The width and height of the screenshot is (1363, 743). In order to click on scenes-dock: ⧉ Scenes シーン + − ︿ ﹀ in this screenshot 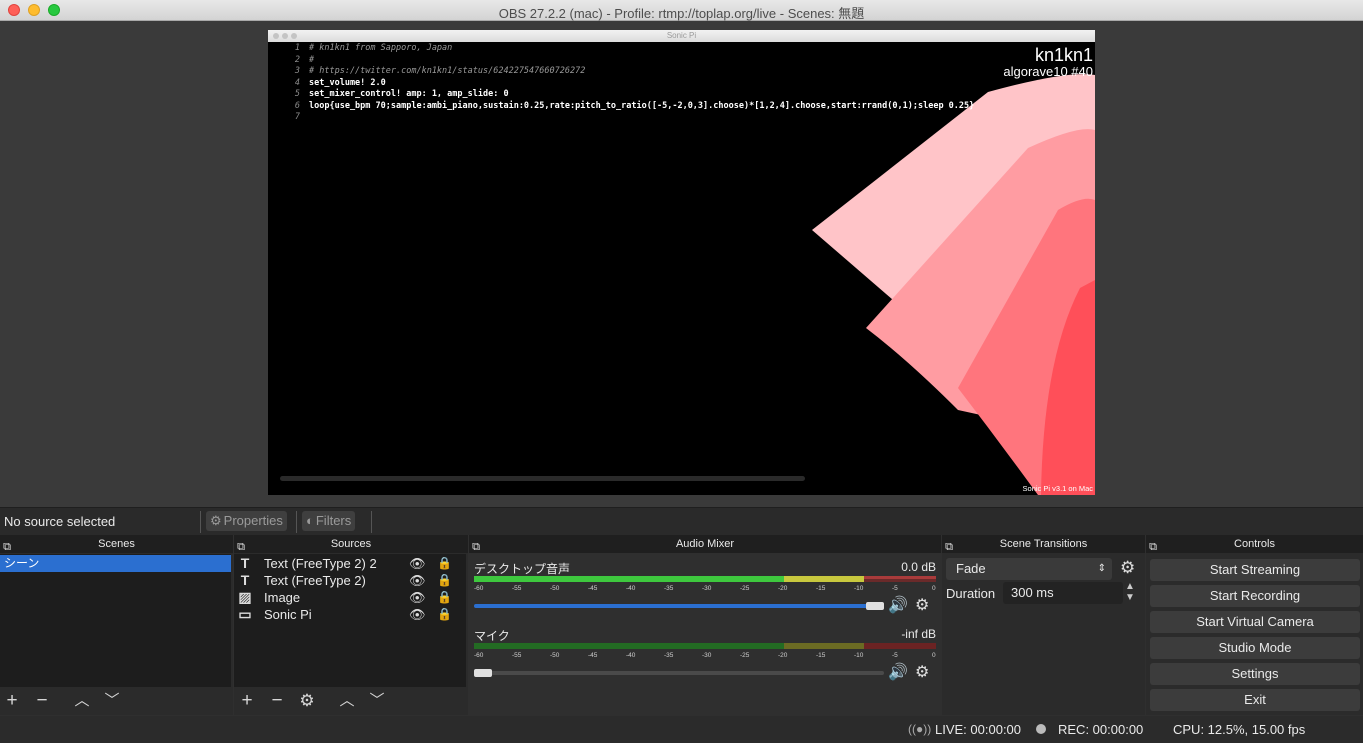, I will do `click(116, 625)`.